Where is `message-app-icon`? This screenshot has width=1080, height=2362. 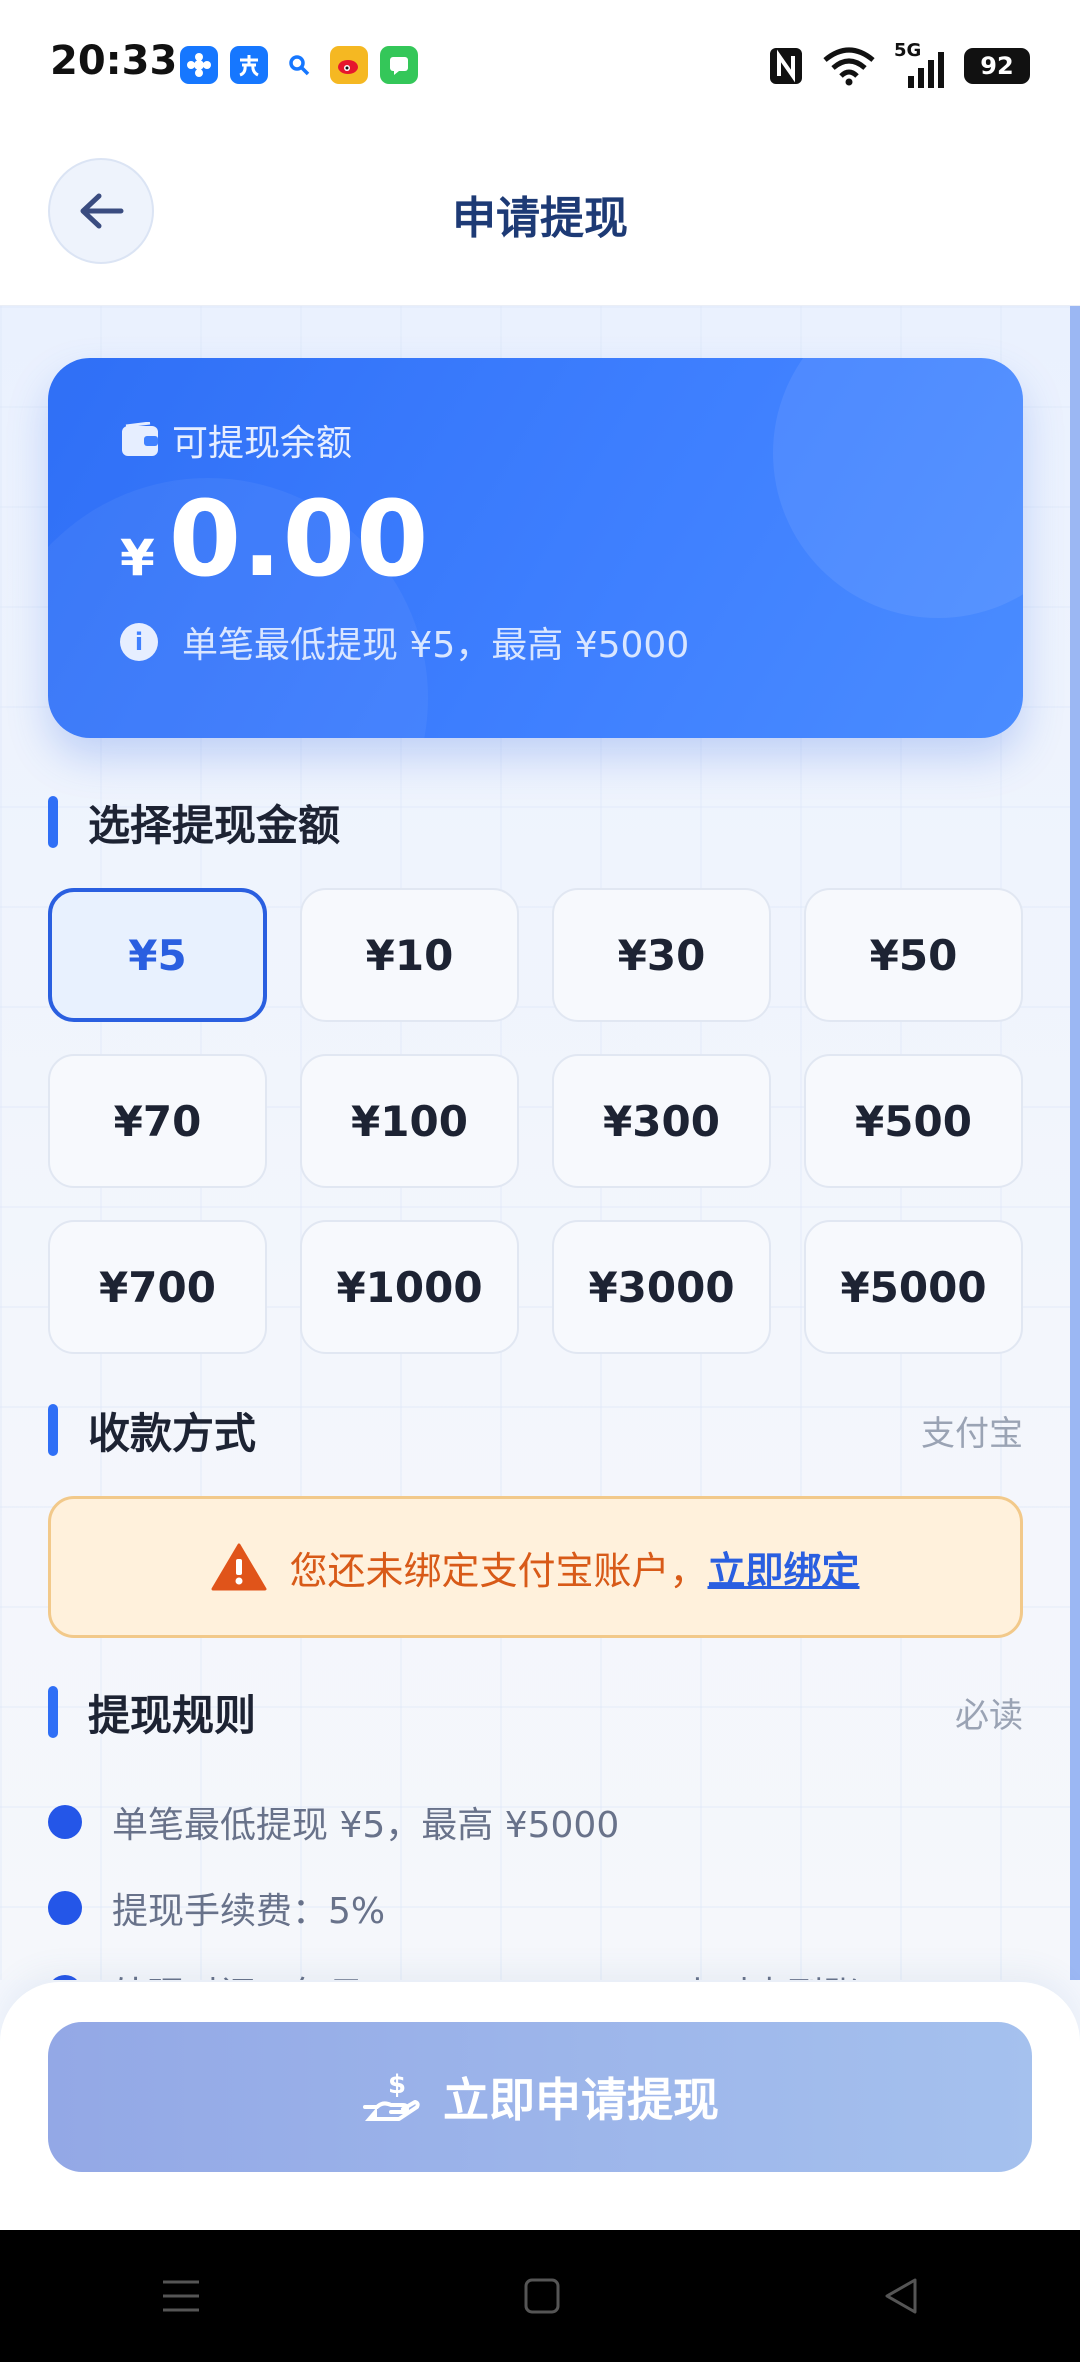
message-app-icon is located at coordinates (399, 65).